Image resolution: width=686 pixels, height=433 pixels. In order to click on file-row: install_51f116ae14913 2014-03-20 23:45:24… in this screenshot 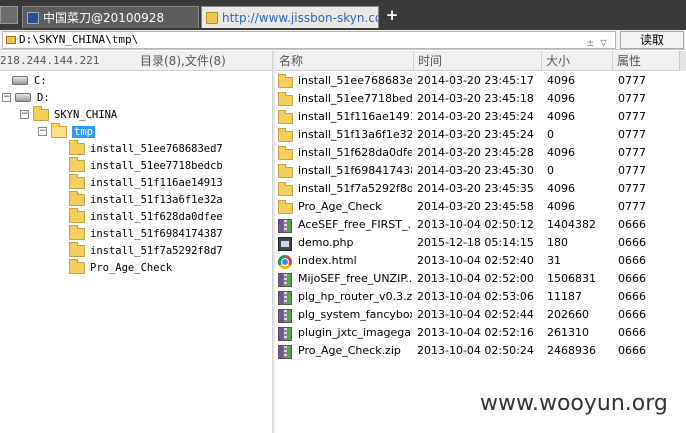, I will do `click(477, 117)`.